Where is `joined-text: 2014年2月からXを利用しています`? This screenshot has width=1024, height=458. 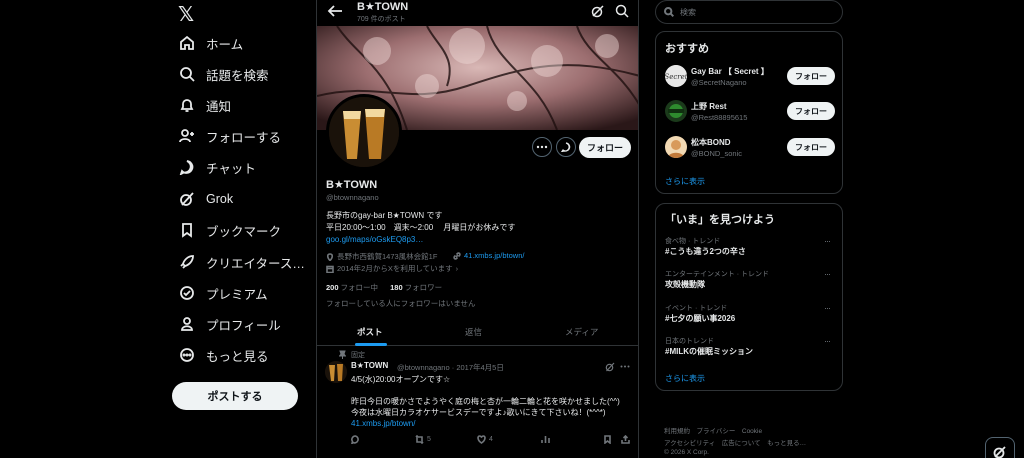 joined-text: 2014年2月からXを利用しています is located at coordinates (395, 268).